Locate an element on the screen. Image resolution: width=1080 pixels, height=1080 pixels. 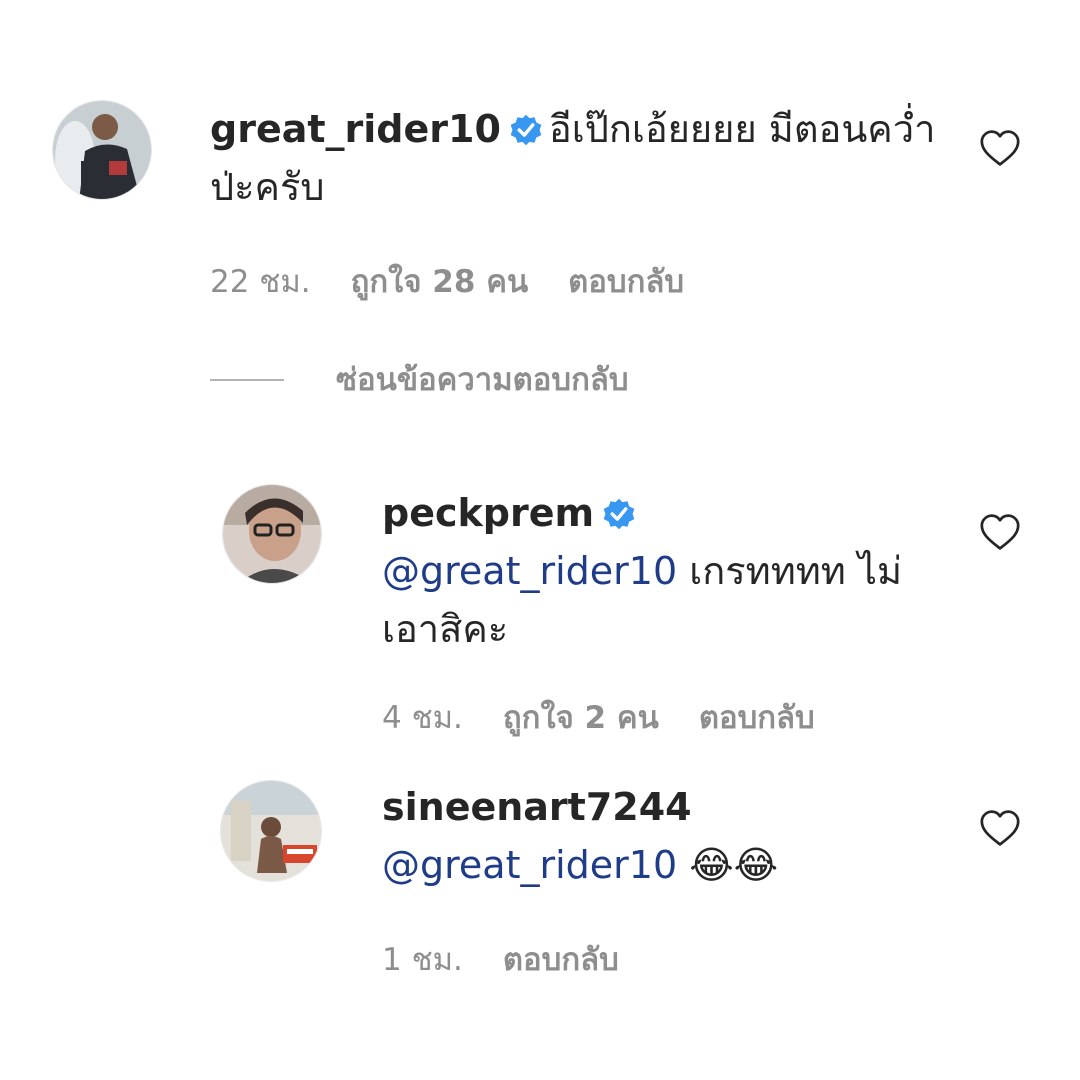
avatar-great-rider10 is located at coordinates (102, 150).